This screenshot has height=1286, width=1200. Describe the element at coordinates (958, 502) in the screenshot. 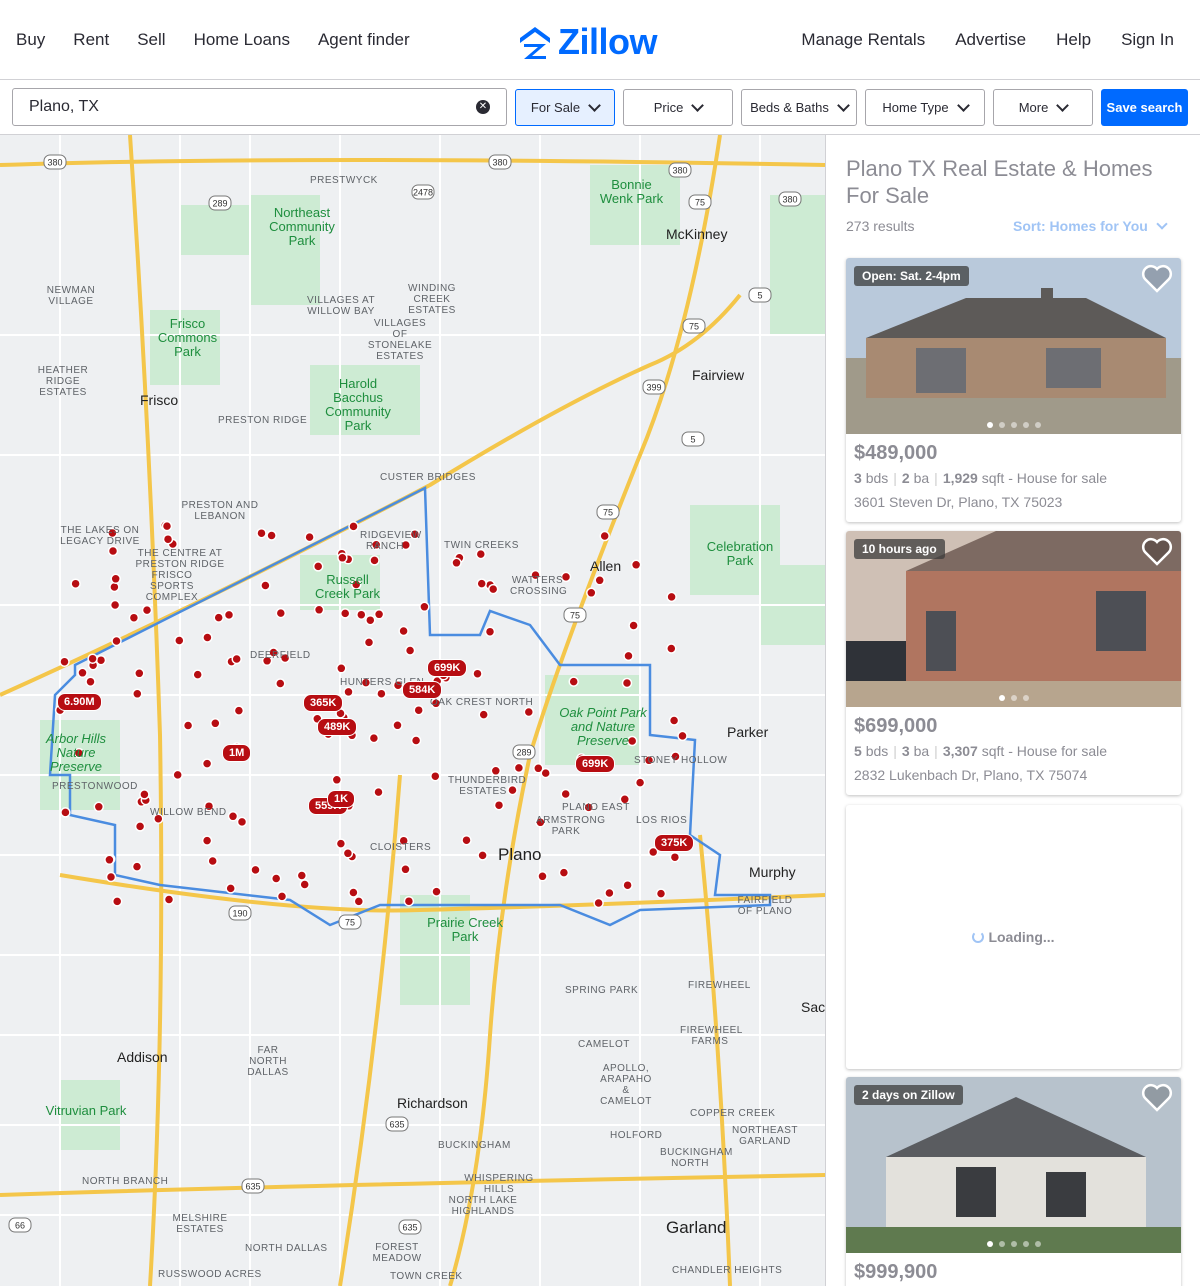

I see `listing-address: 3601 Steven Dr, Plano, TX 75023` at that location.